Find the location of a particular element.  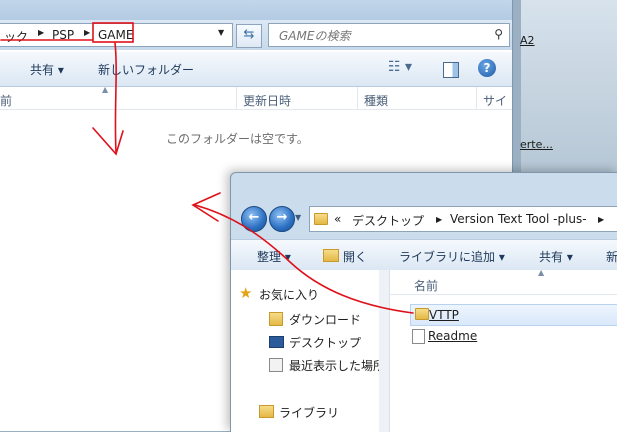

address-bar: « デスクトップ ▶ Version Text Tool -plus- ▶ is located at coordinates (463, 219).